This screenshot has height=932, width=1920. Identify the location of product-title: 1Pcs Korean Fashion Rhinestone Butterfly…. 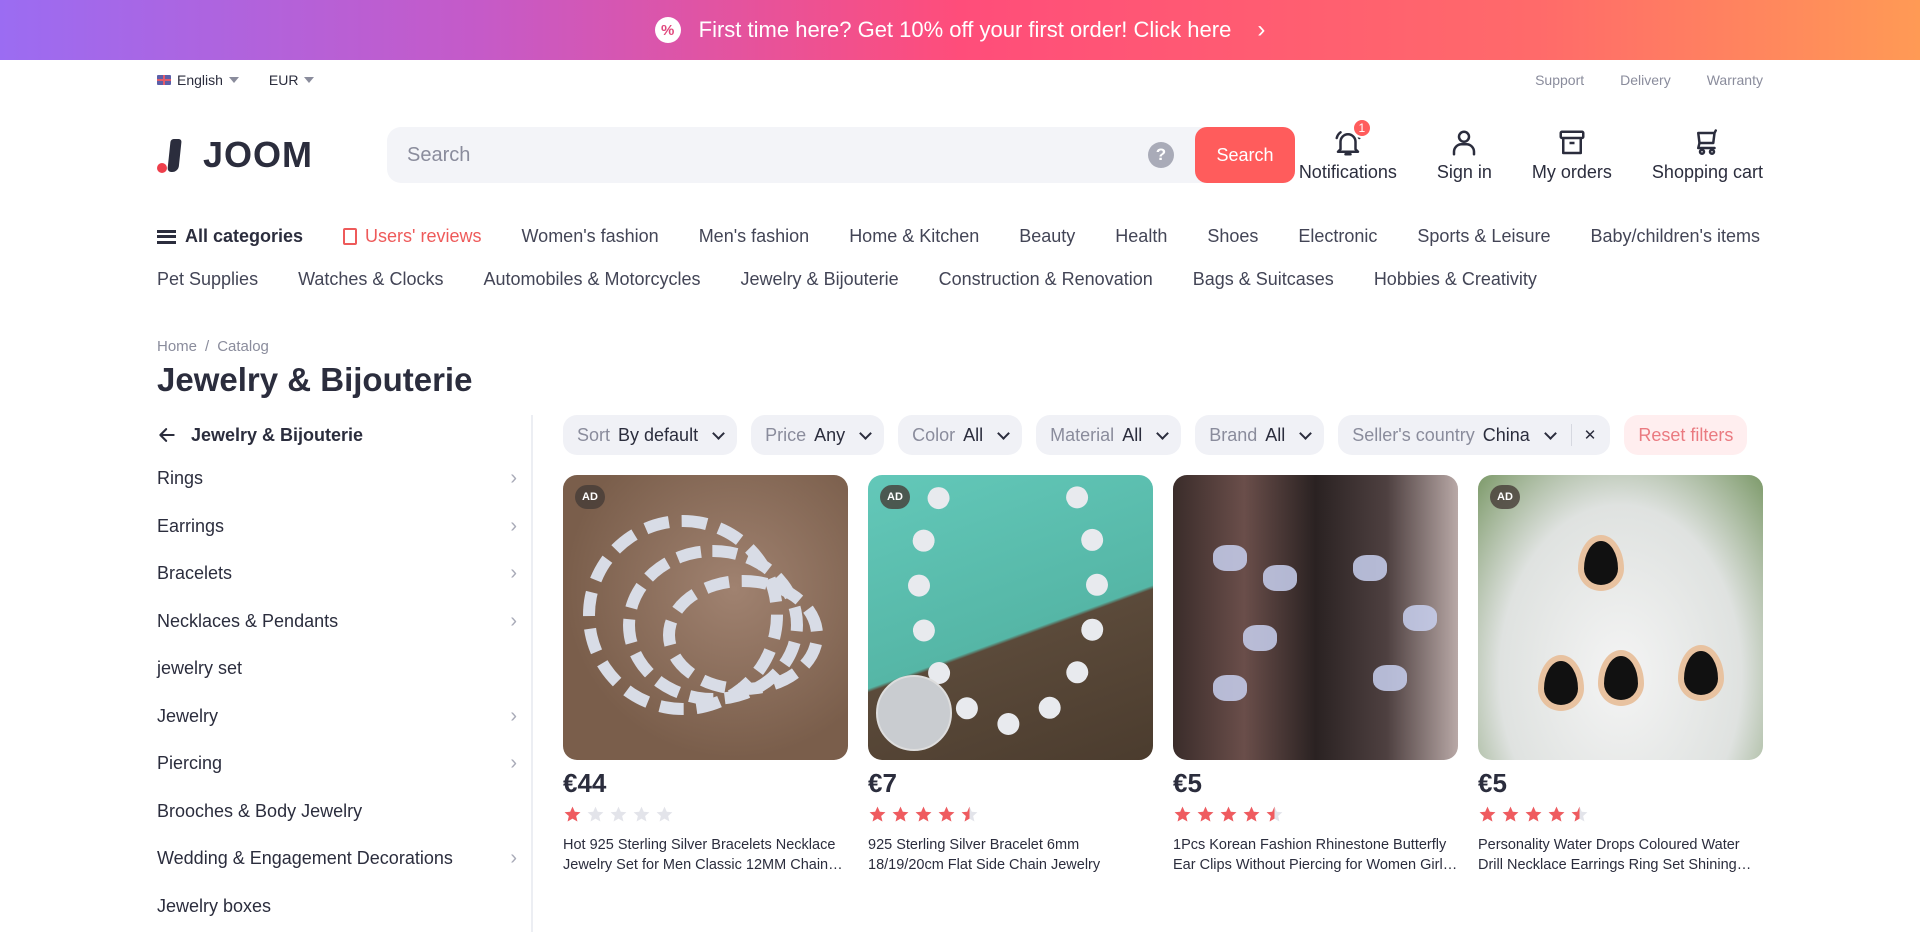
(1315, 855).